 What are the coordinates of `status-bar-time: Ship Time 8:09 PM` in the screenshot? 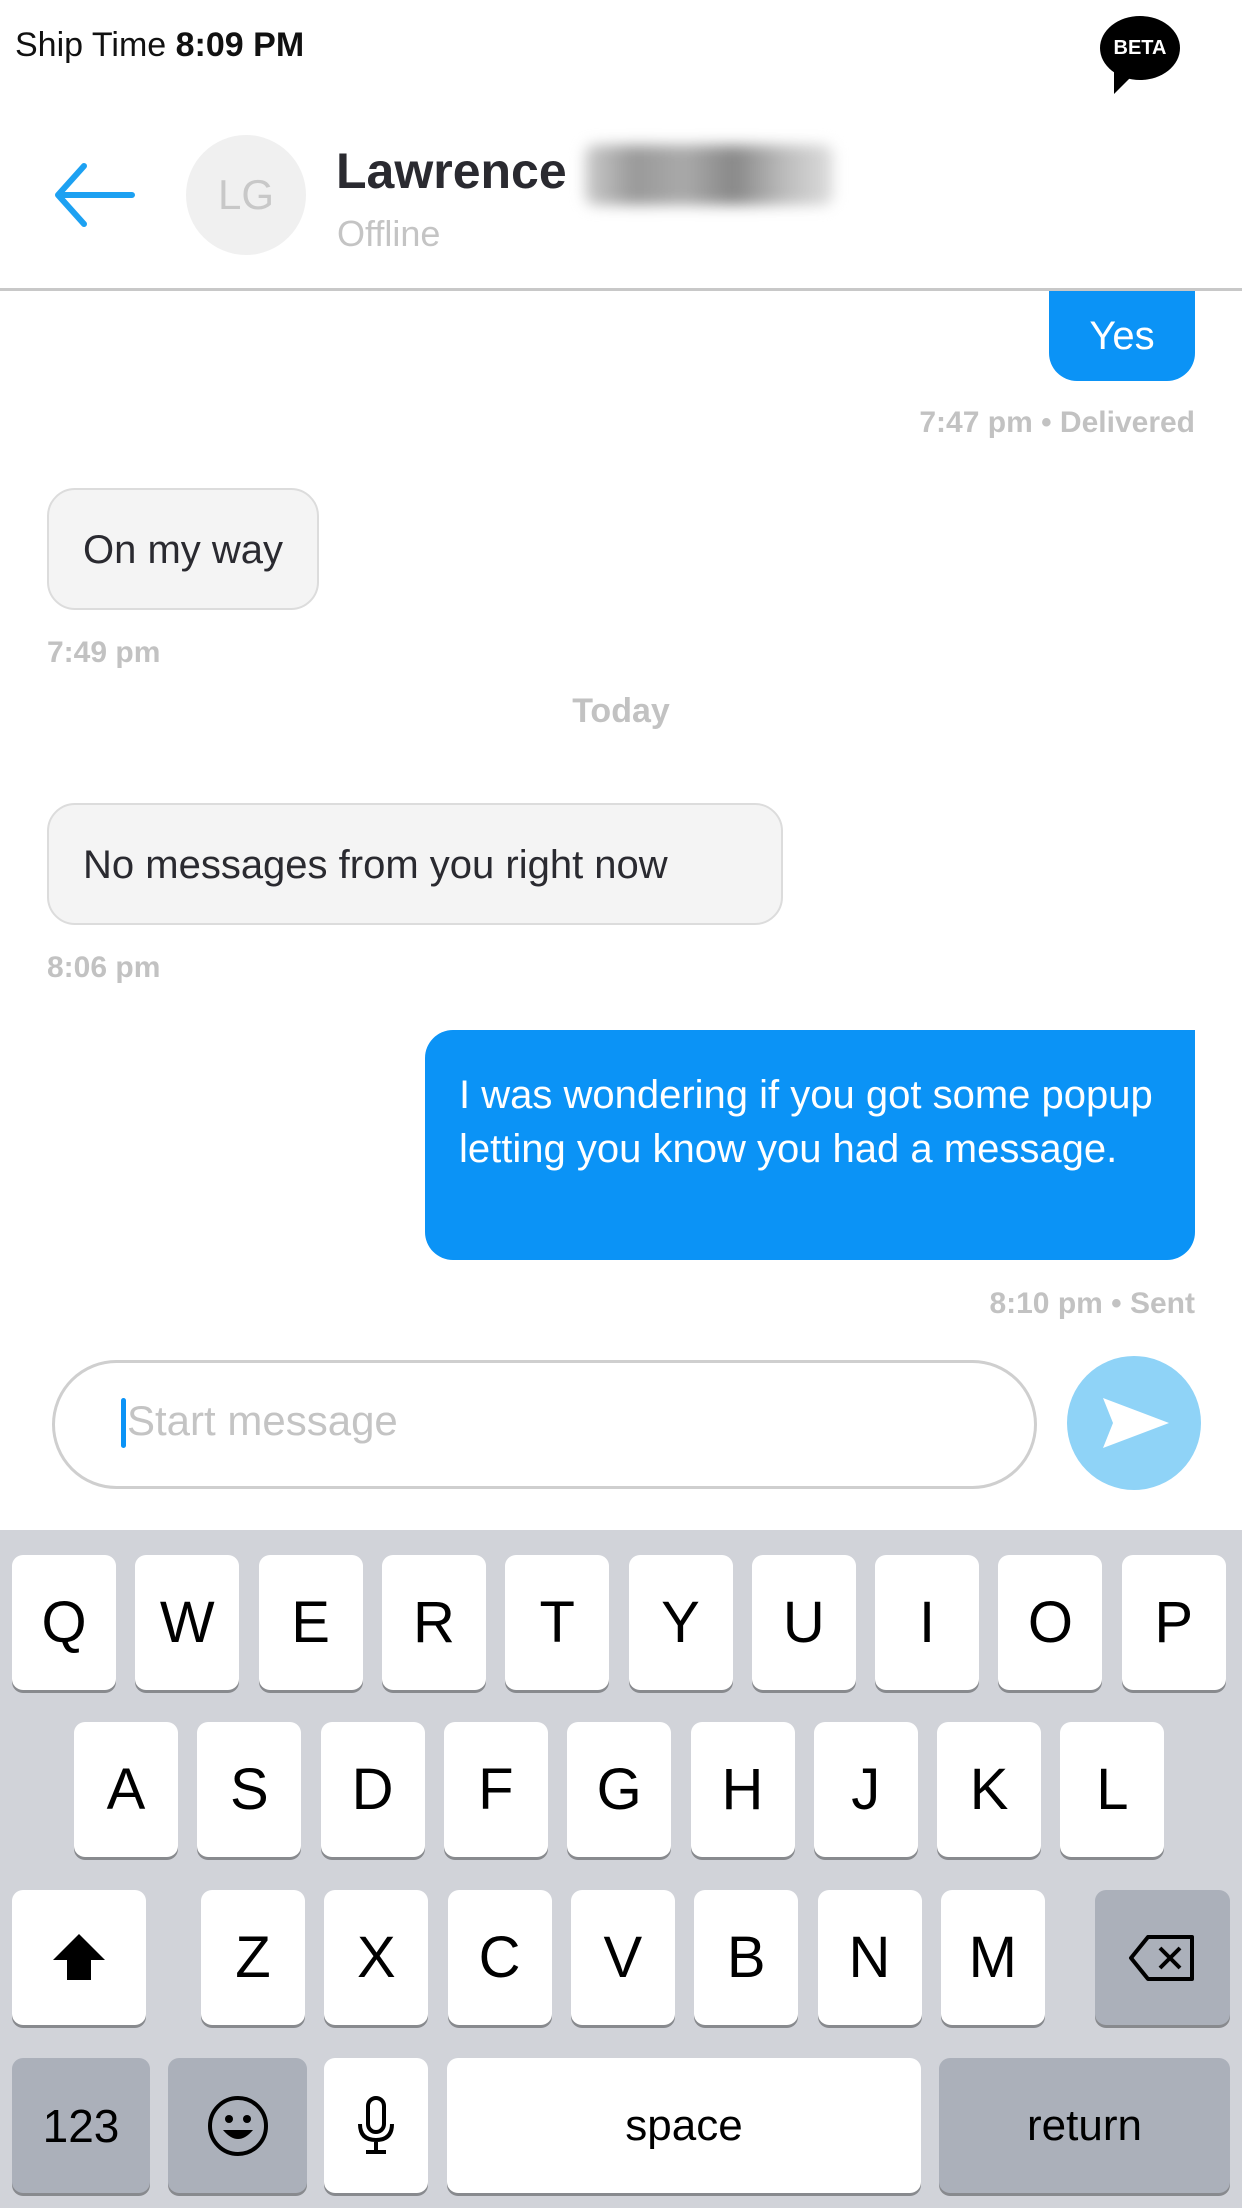 It's located at (159, 45).